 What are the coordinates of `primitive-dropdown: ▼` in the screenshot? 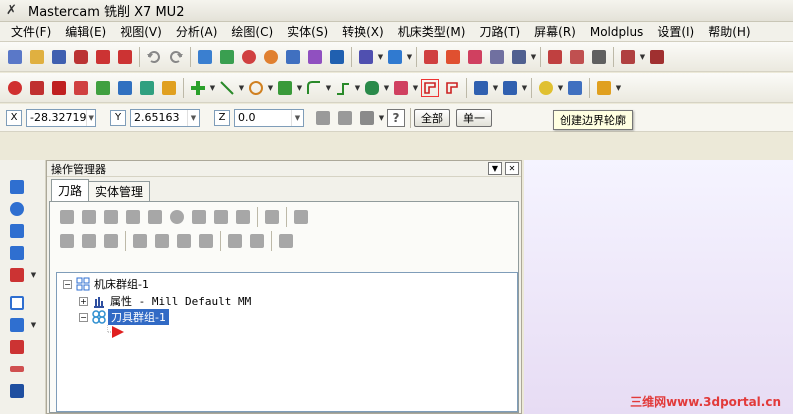 It's located at (386, 88).